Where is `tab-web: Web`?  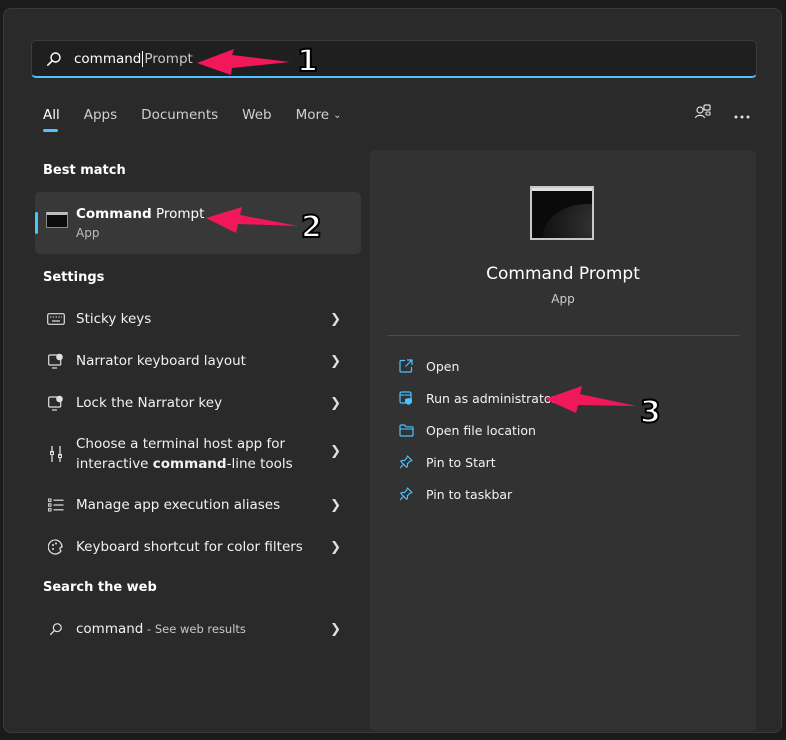
tab-web: Web is located at coordinates (256, 115).